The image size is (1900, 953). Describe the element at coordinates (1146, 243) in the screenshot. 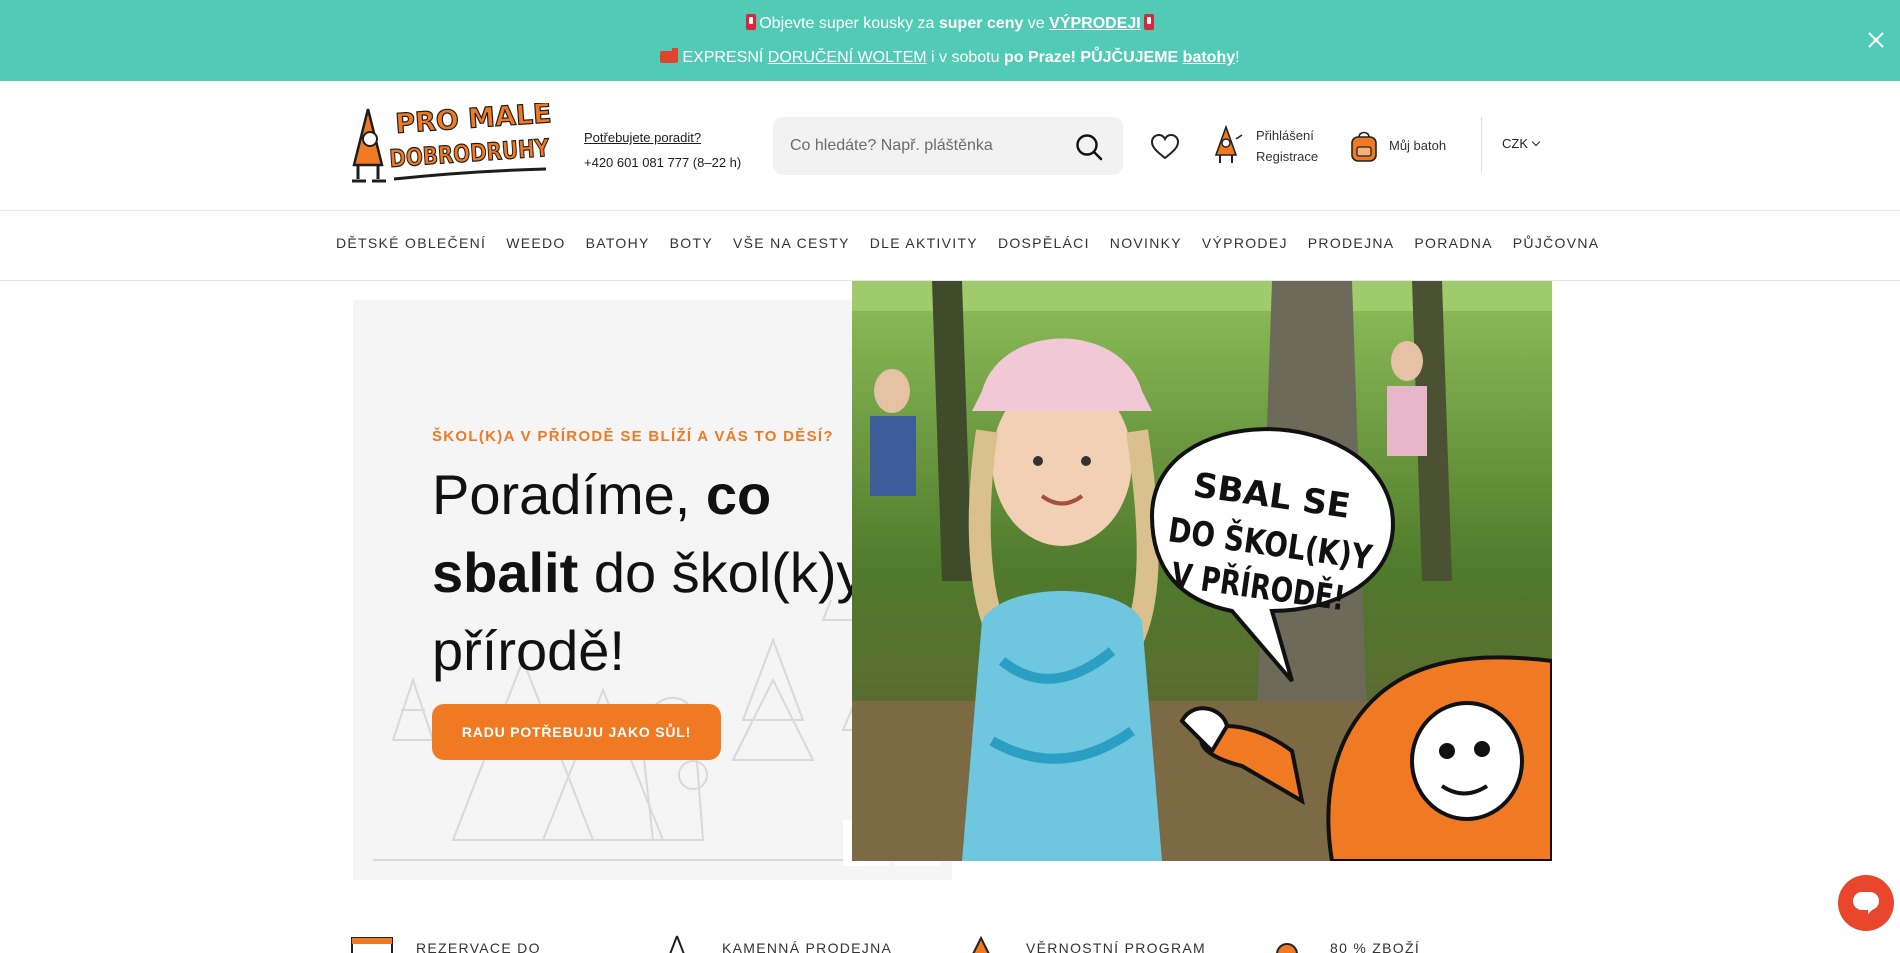

I see `nav-item-novinky: NOVINKY` at that location.